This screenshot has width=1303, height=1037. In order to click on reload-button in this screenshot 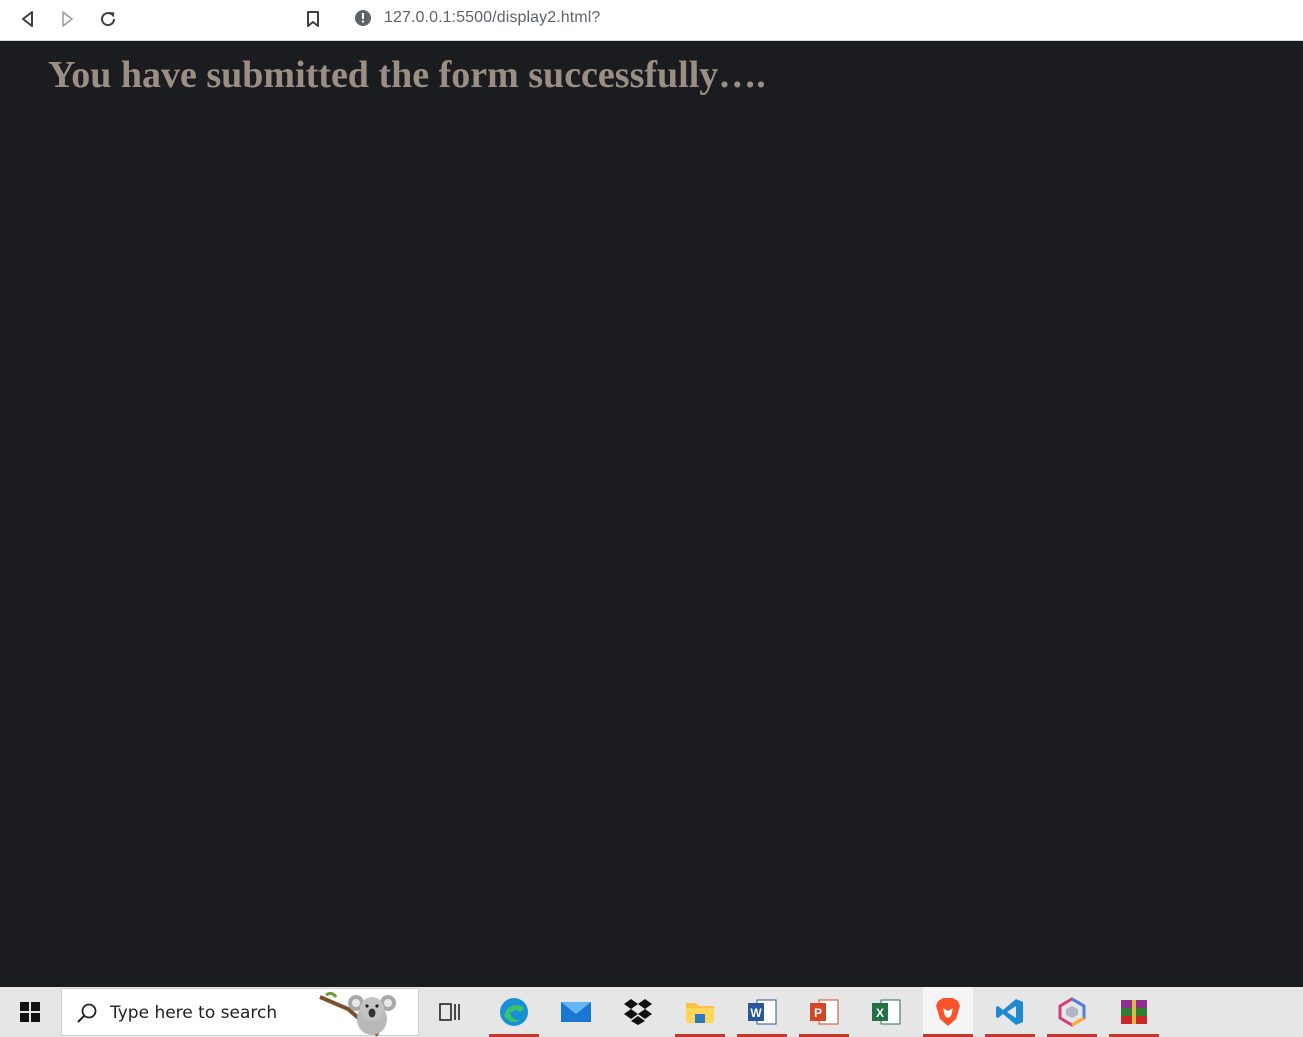, I will do `click(108, 19)`.